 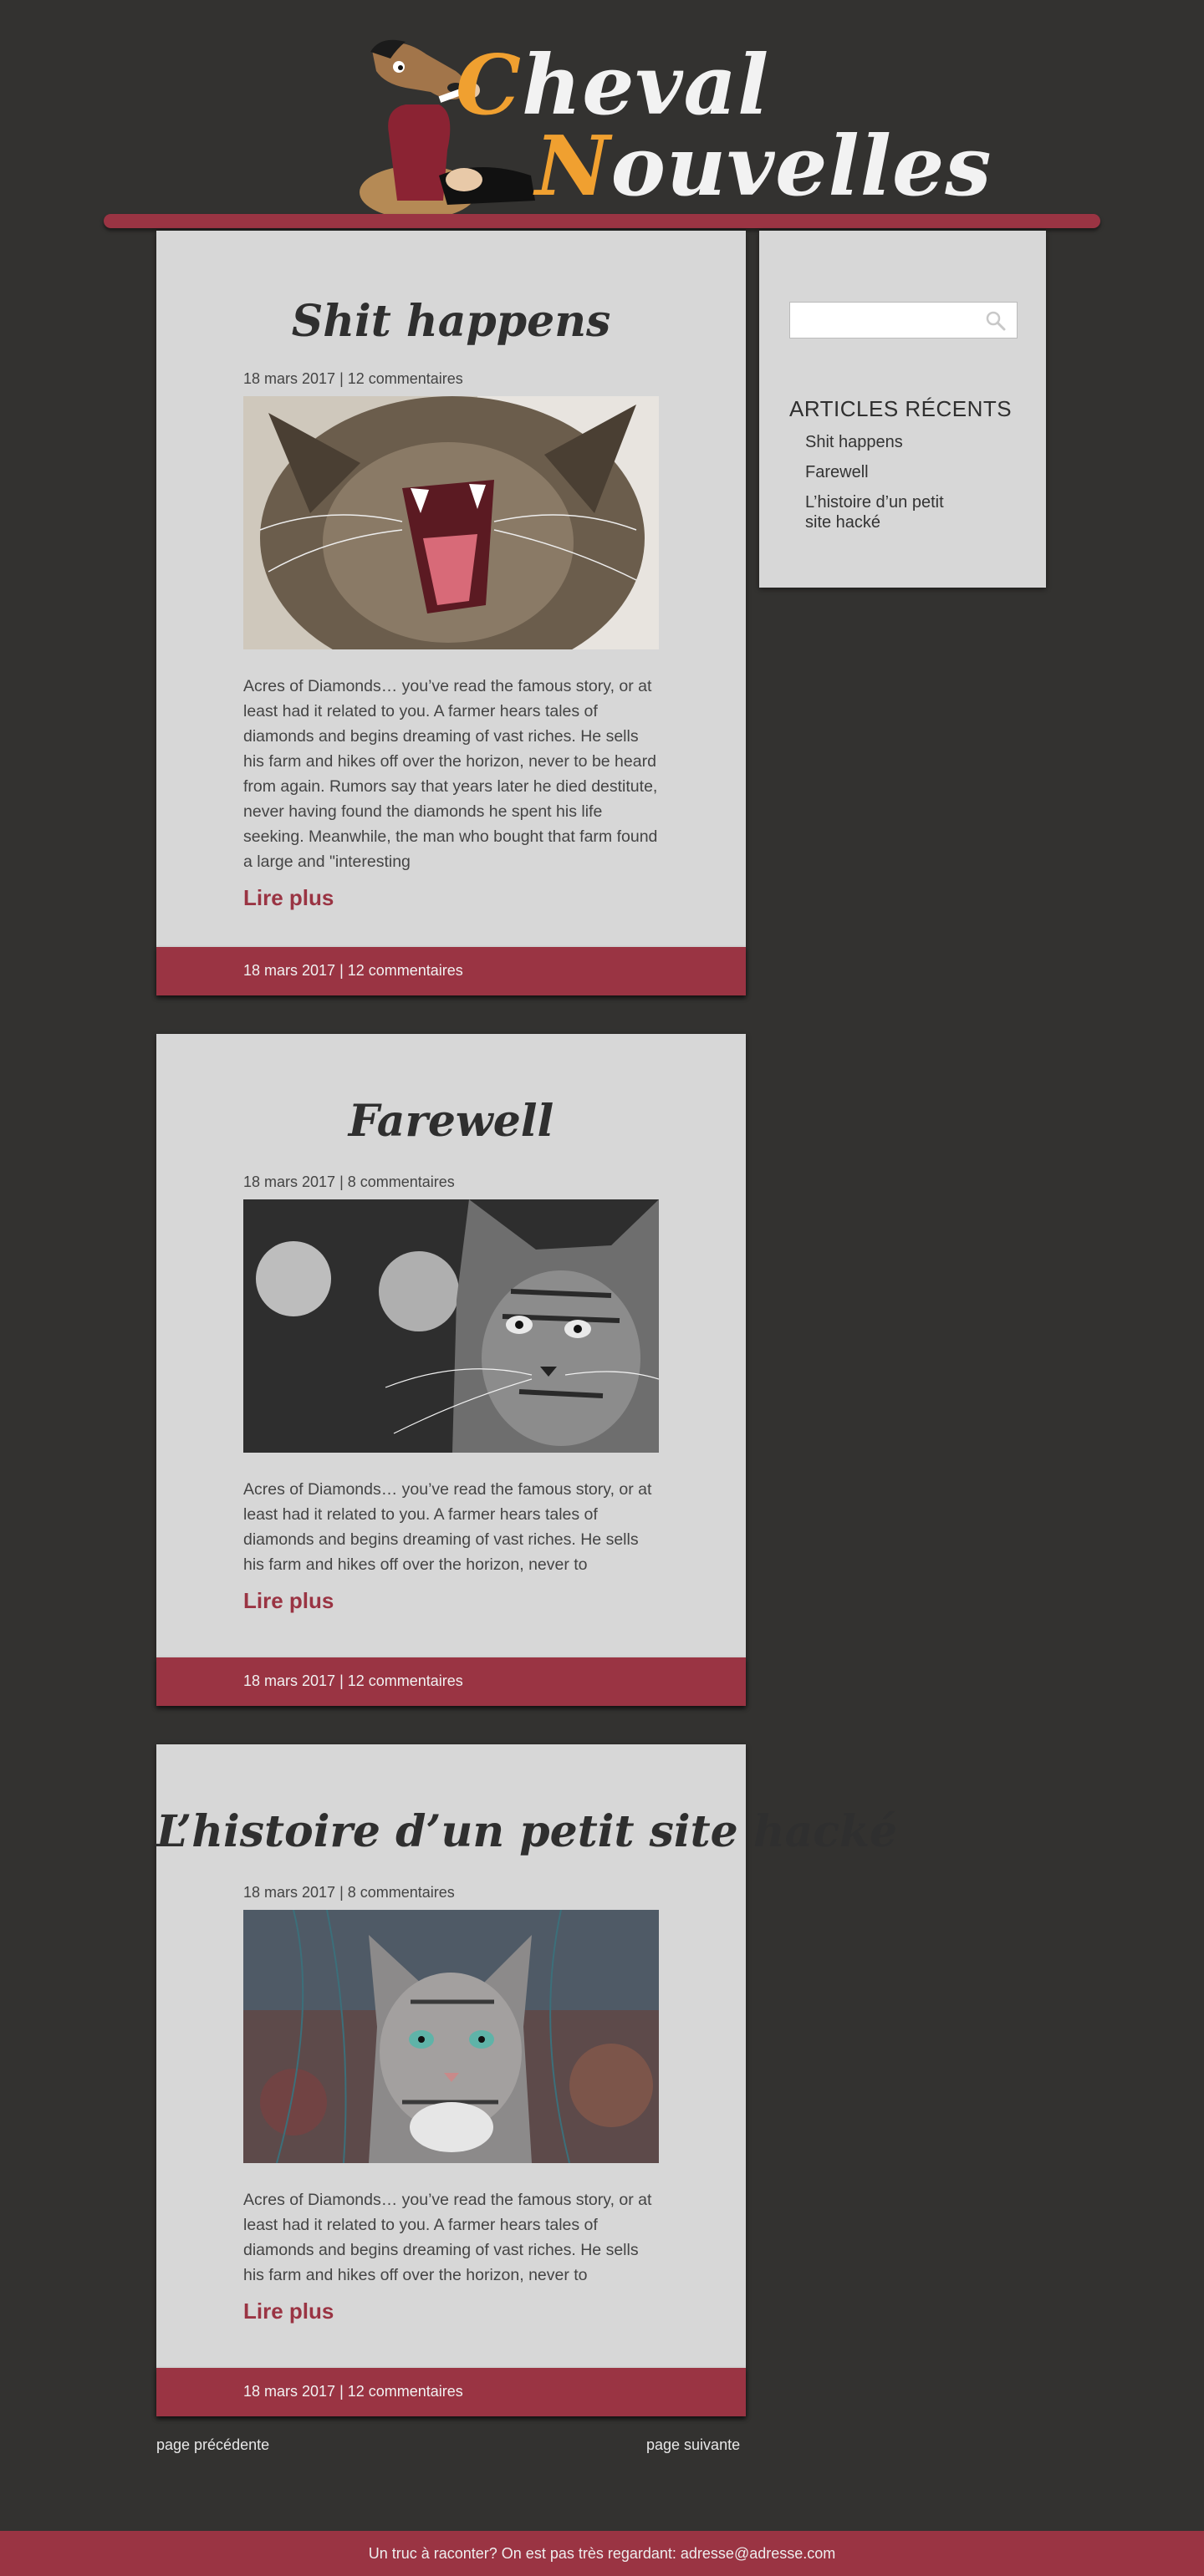 What do you see at coordinates (573, 167) in the screenshot?
I see `site-title-cap2: N` at bounding box center [573, 167].